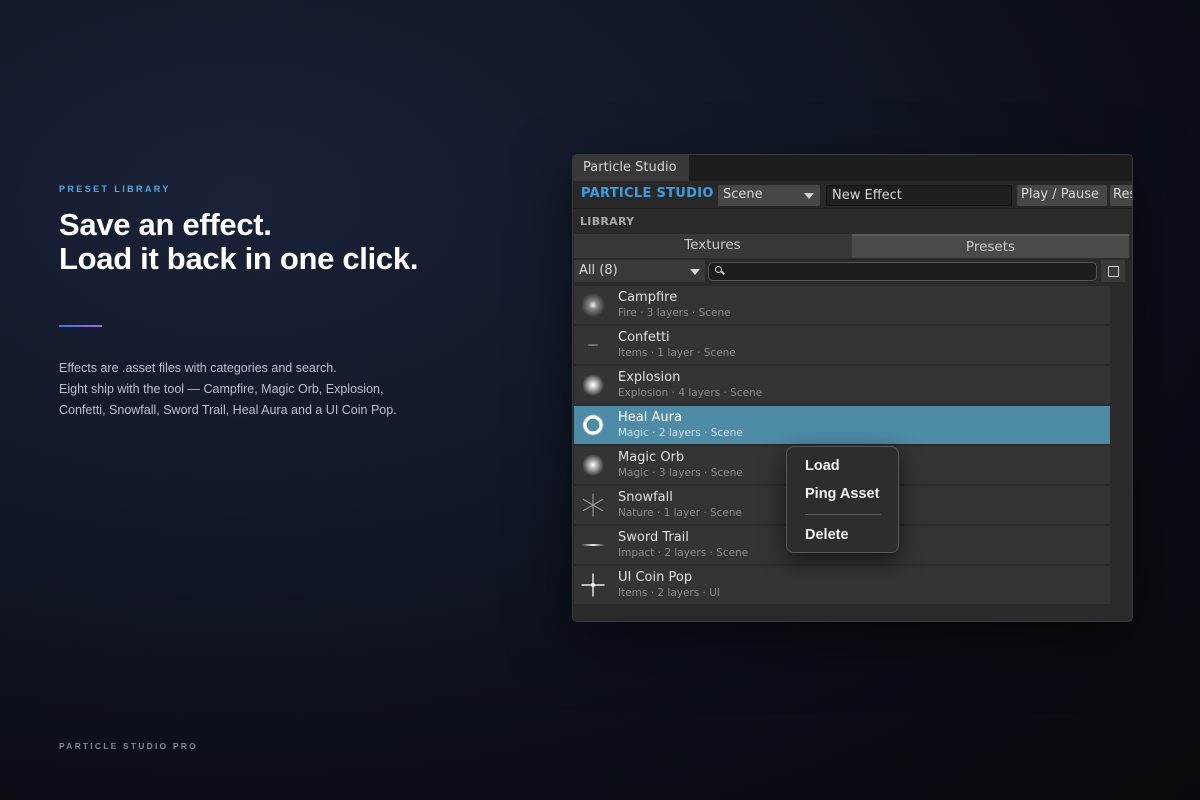 The width and height of the screenshot is (1200, 800). Describe the element at coordinates (827, 535) in the screenshot. I see `menu-item-delete: Delete` at that location.